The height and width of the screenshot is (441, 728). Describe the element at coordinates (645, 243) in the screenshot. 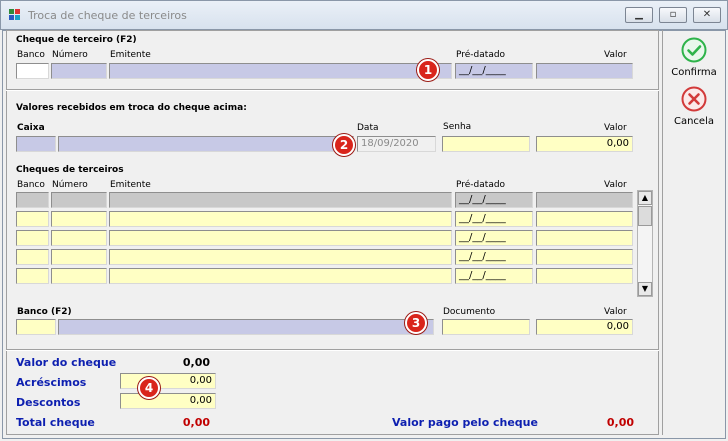

I see `grid-scrollbar: ▲ ▼` at that location.